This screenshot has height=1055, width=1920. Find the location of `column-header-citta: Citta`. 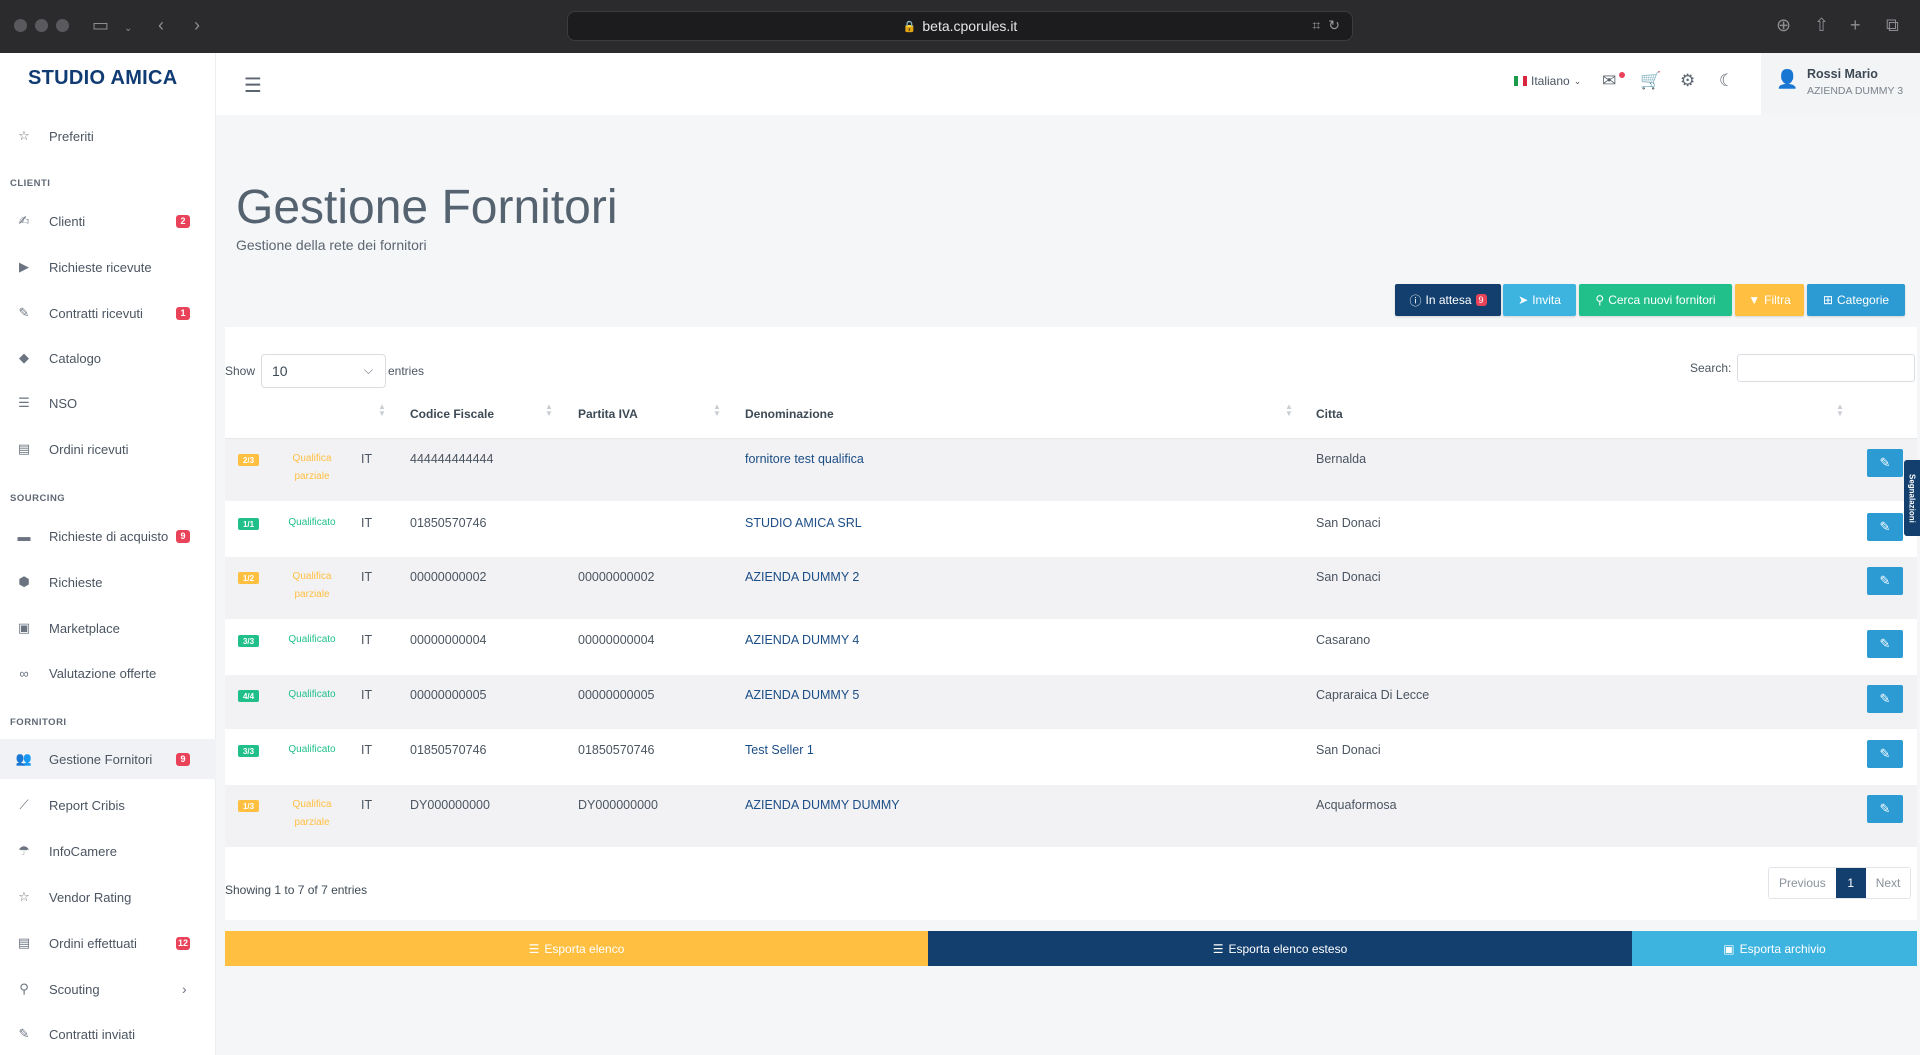

column-header-citta: Citta is located at coordinates (1329, 414).